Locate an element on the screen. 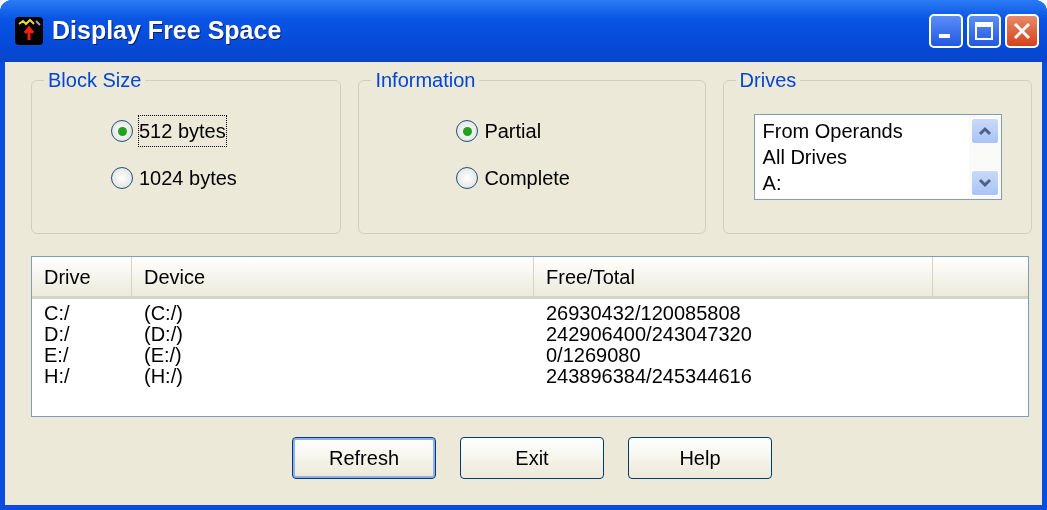 This screenshot has width=1047, height=510. column-header: Device is located at coordinates (333, 276).